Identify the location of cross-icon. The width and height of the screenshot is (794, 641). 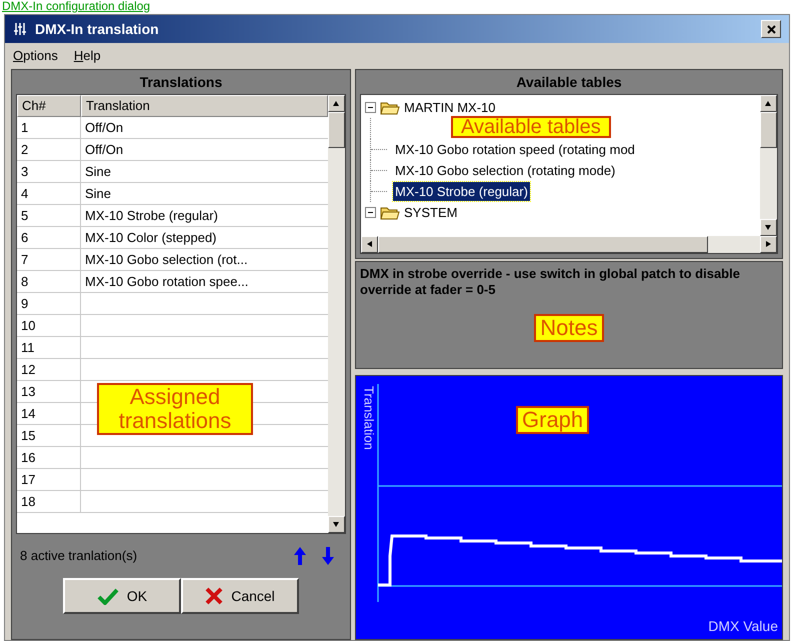
(214, 596).